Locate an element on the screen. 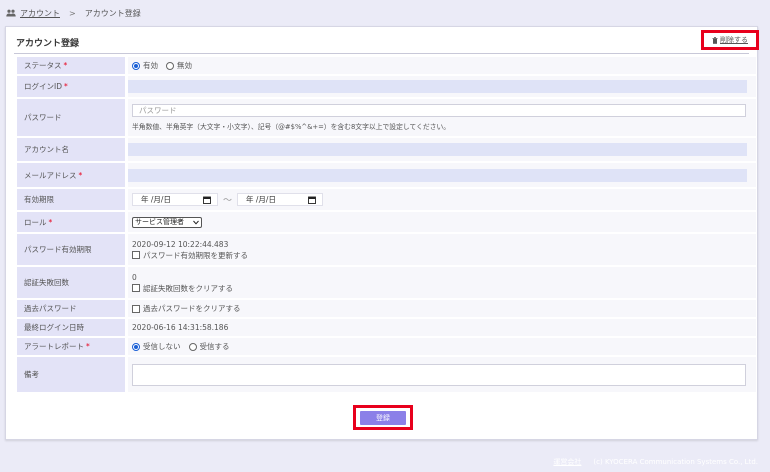 The image size is (770, 472). submit-highlight: 登録 is located at coordinates (383, 417).